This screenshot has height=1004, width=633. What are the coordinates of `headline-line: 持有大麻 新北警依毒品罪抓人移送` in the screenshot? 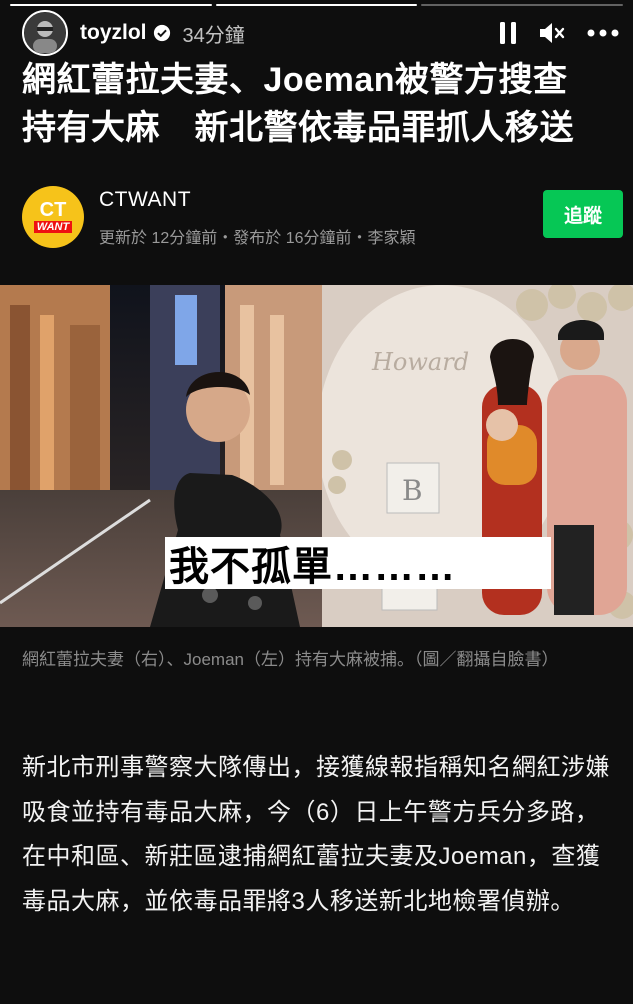 It's located at (298, 128).